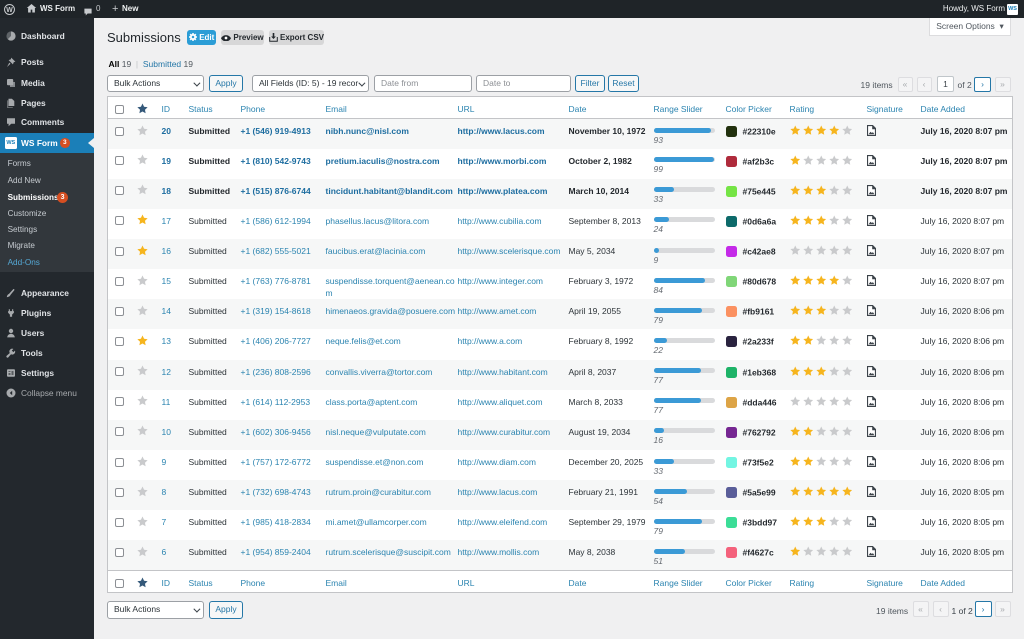 This screenshot has height=639, width=1024. I want to click on svg-text: W, so click(9, 9).